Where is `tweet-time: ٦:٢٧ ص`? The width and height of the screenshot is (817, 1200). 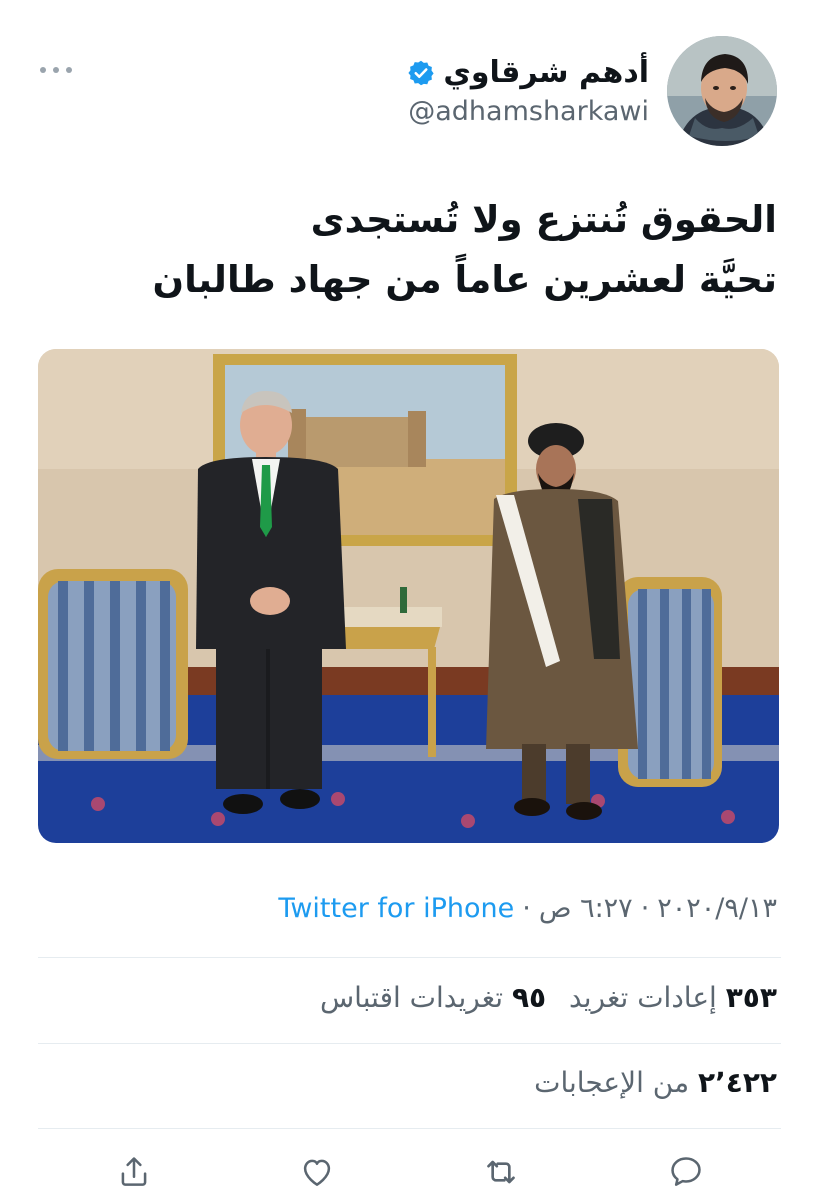 tweet-time: ٦:٢٧ ص is located at coordinates (585, 908).